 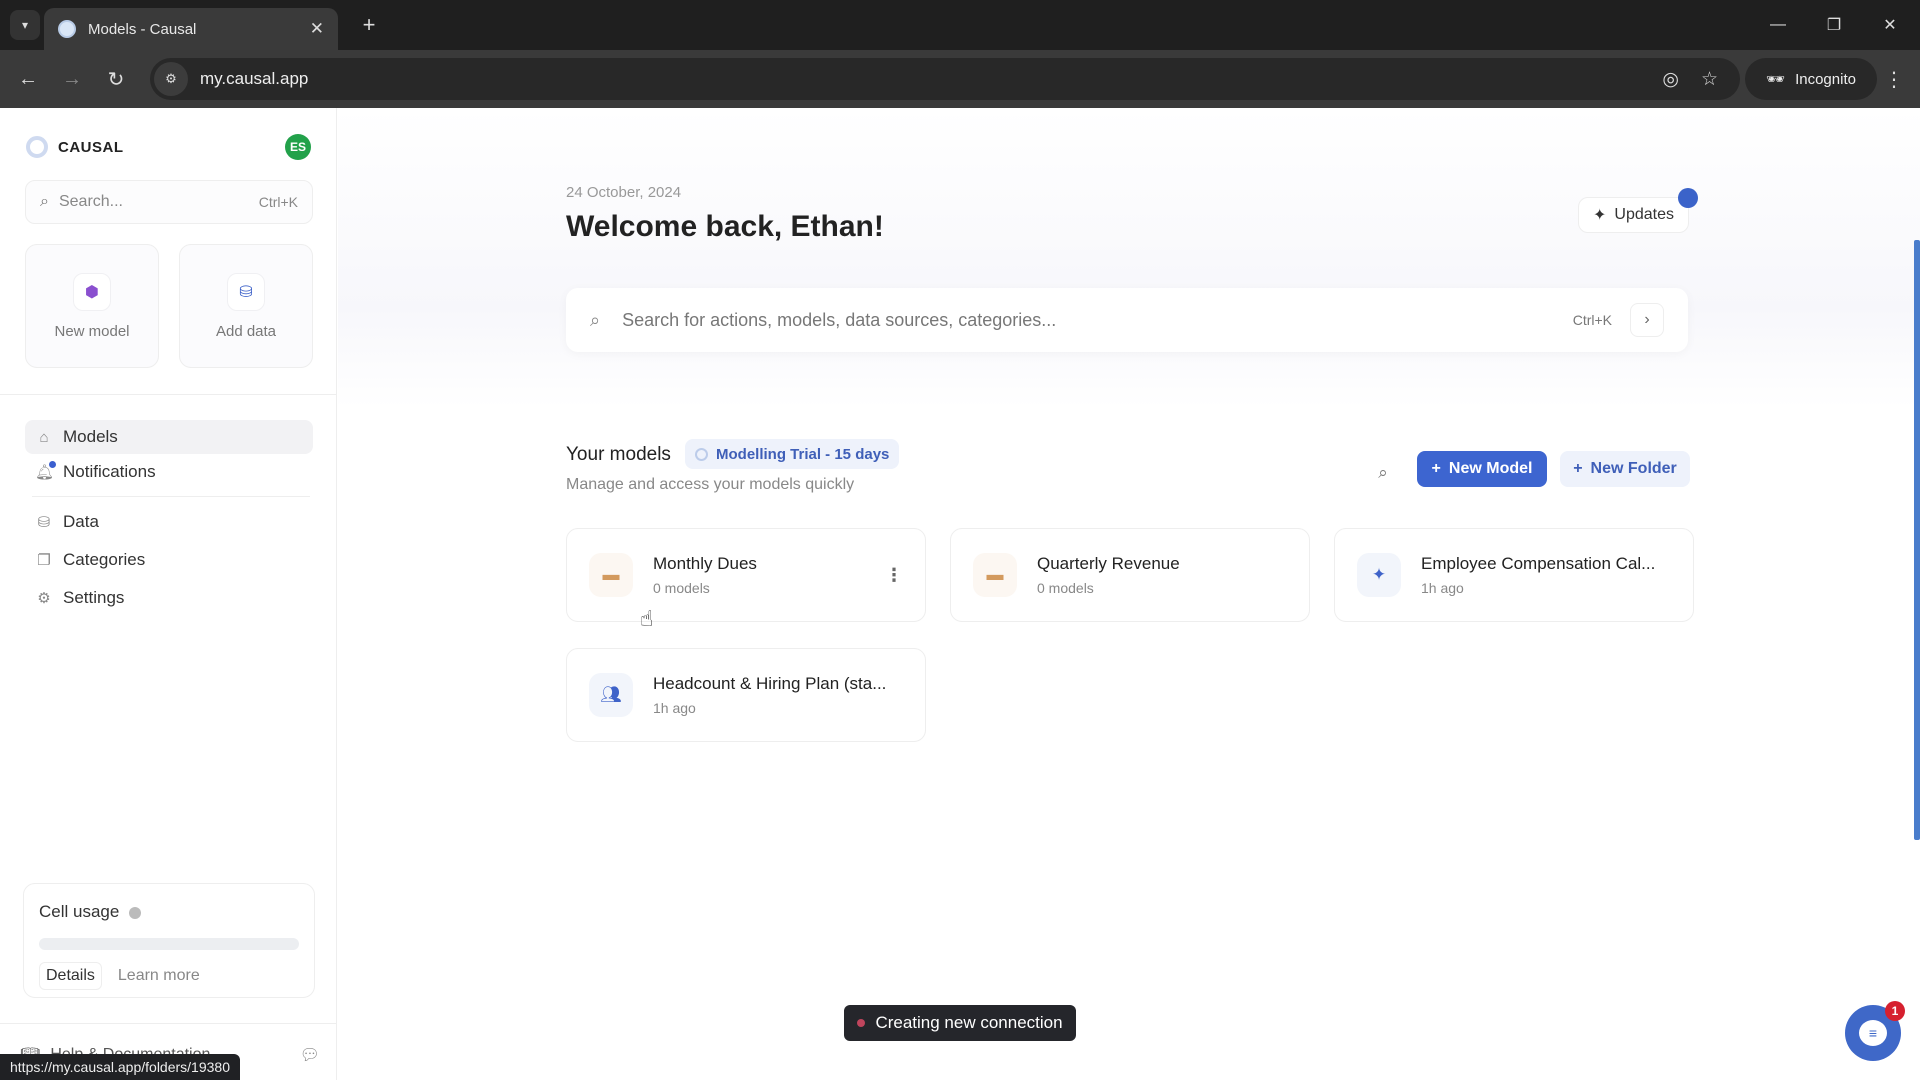 I want to click on details-button: Details, so click(x=70, y=976).